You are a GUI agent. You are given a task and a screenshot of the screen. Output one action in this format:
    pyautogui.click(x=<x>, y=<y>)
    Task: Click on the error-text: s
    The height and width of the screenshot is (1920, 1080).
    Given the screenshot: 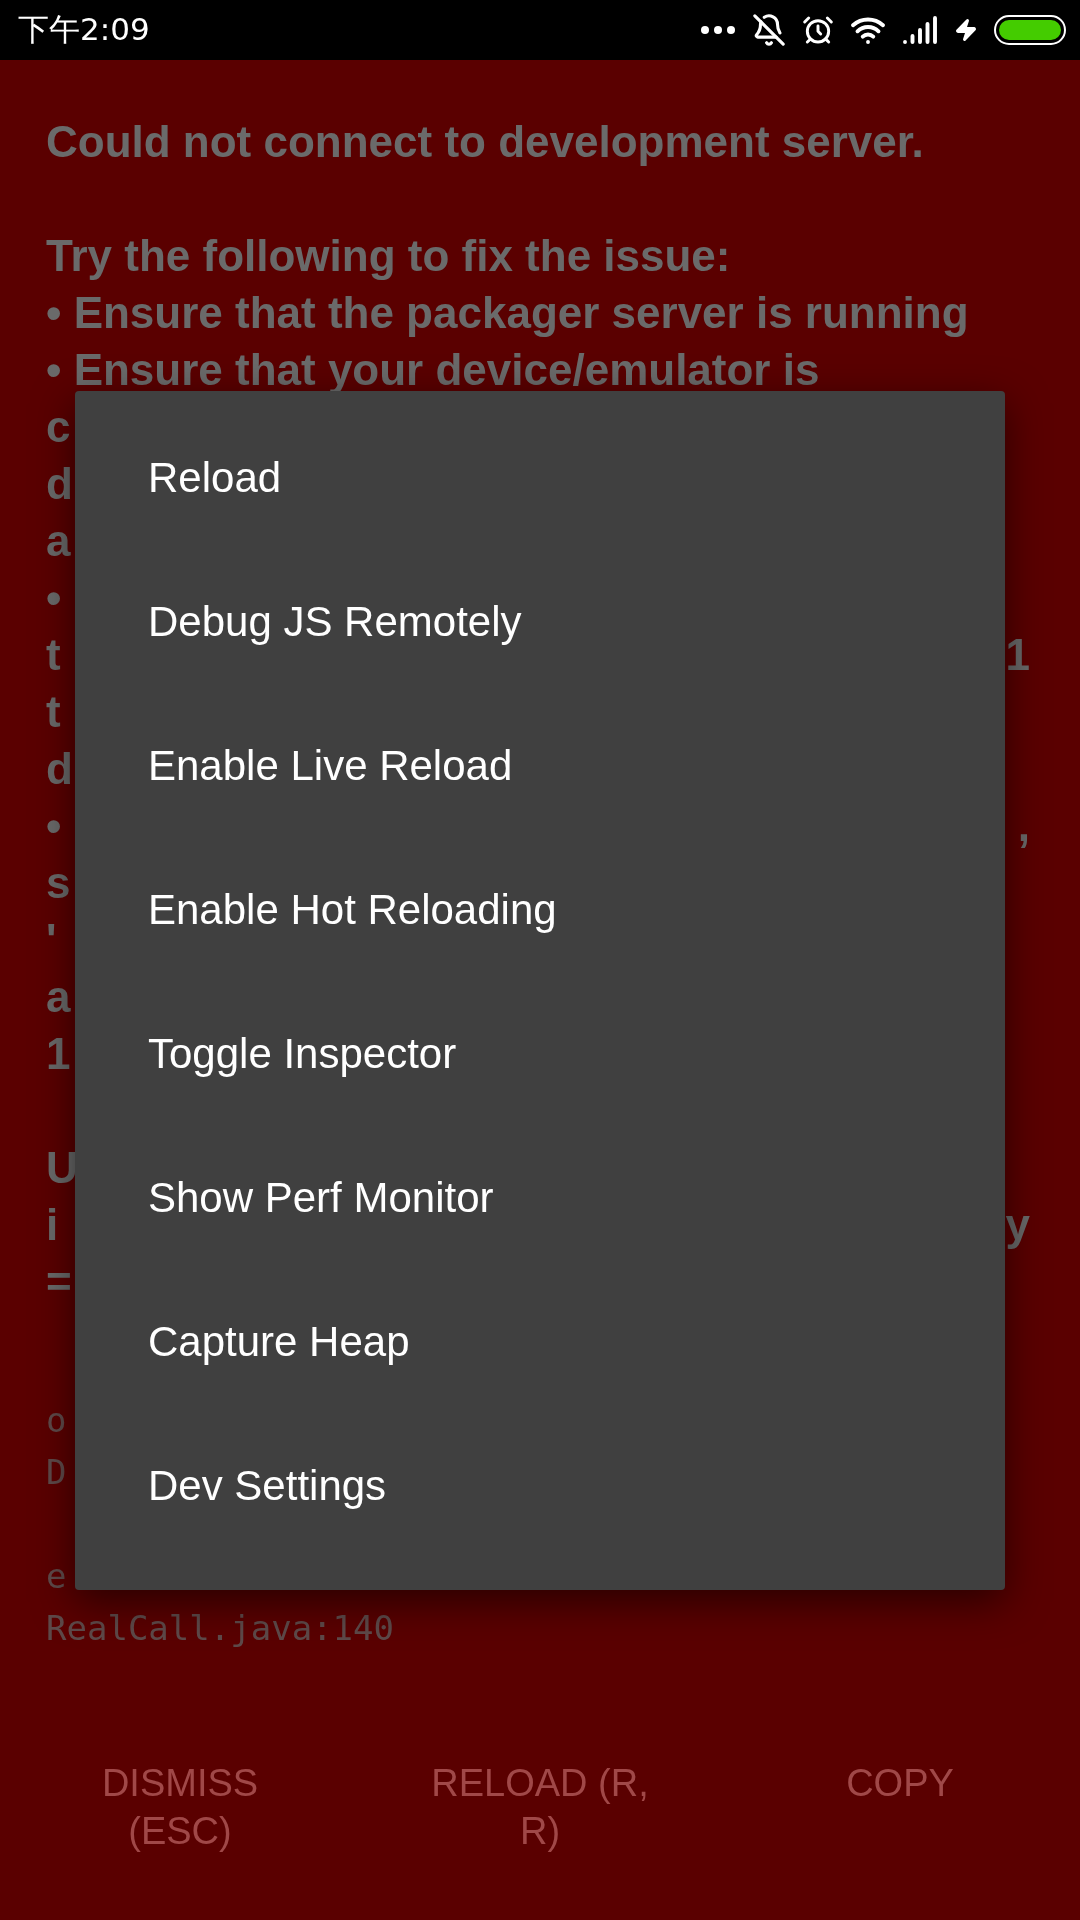 What is the action you would take?
    pyautogui.click(x=58, y=883)
    